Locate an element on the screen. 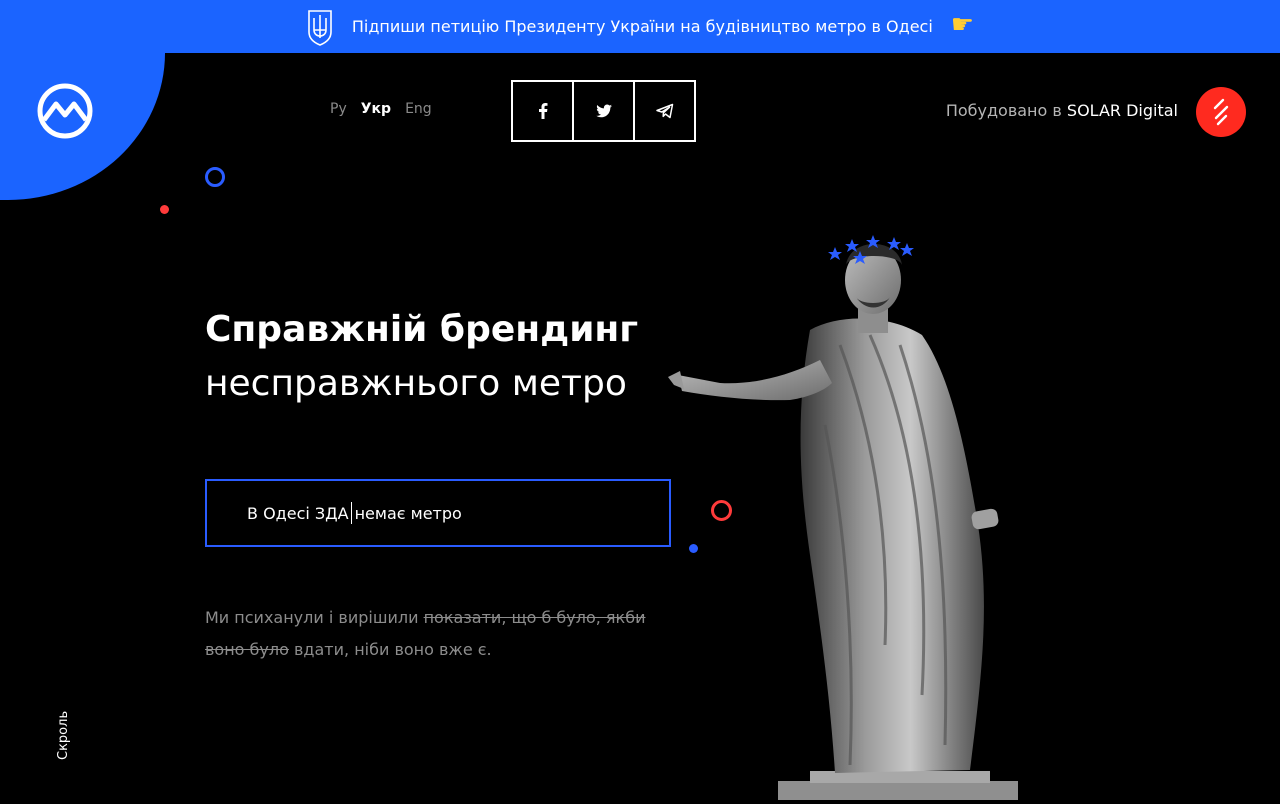 The height and width of the screenshot is (804, 1280). social-share is located at coordinates (603, 111).